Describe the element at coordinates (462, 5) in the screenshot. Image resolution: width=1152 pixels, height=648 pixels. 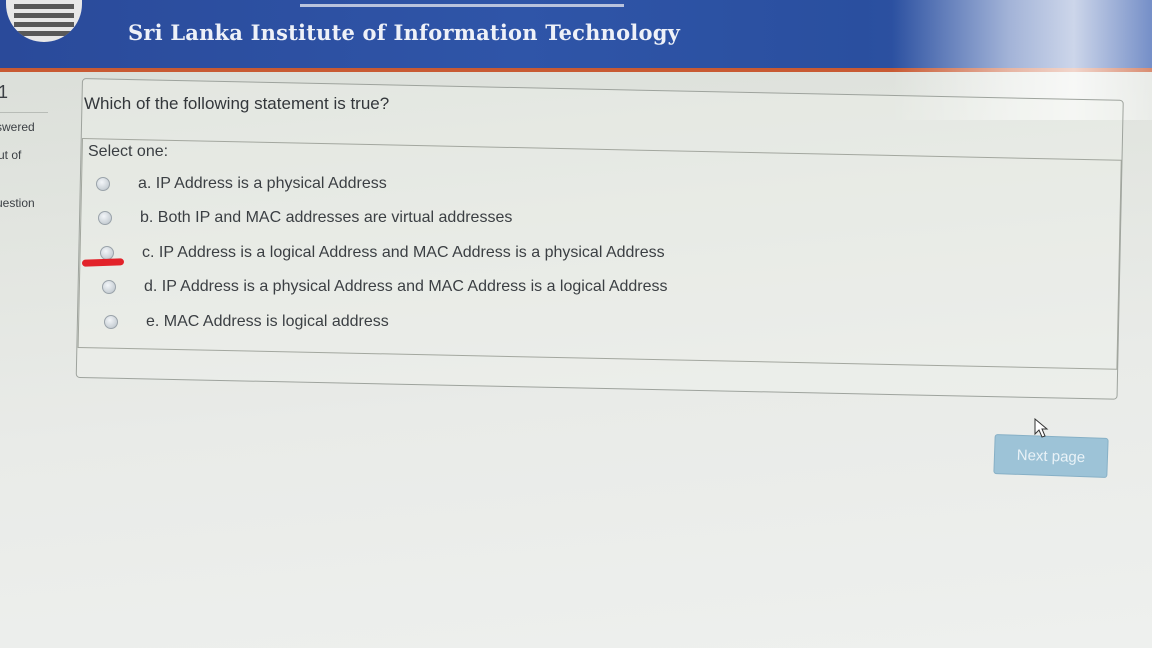
I see `header-divider` at that location.